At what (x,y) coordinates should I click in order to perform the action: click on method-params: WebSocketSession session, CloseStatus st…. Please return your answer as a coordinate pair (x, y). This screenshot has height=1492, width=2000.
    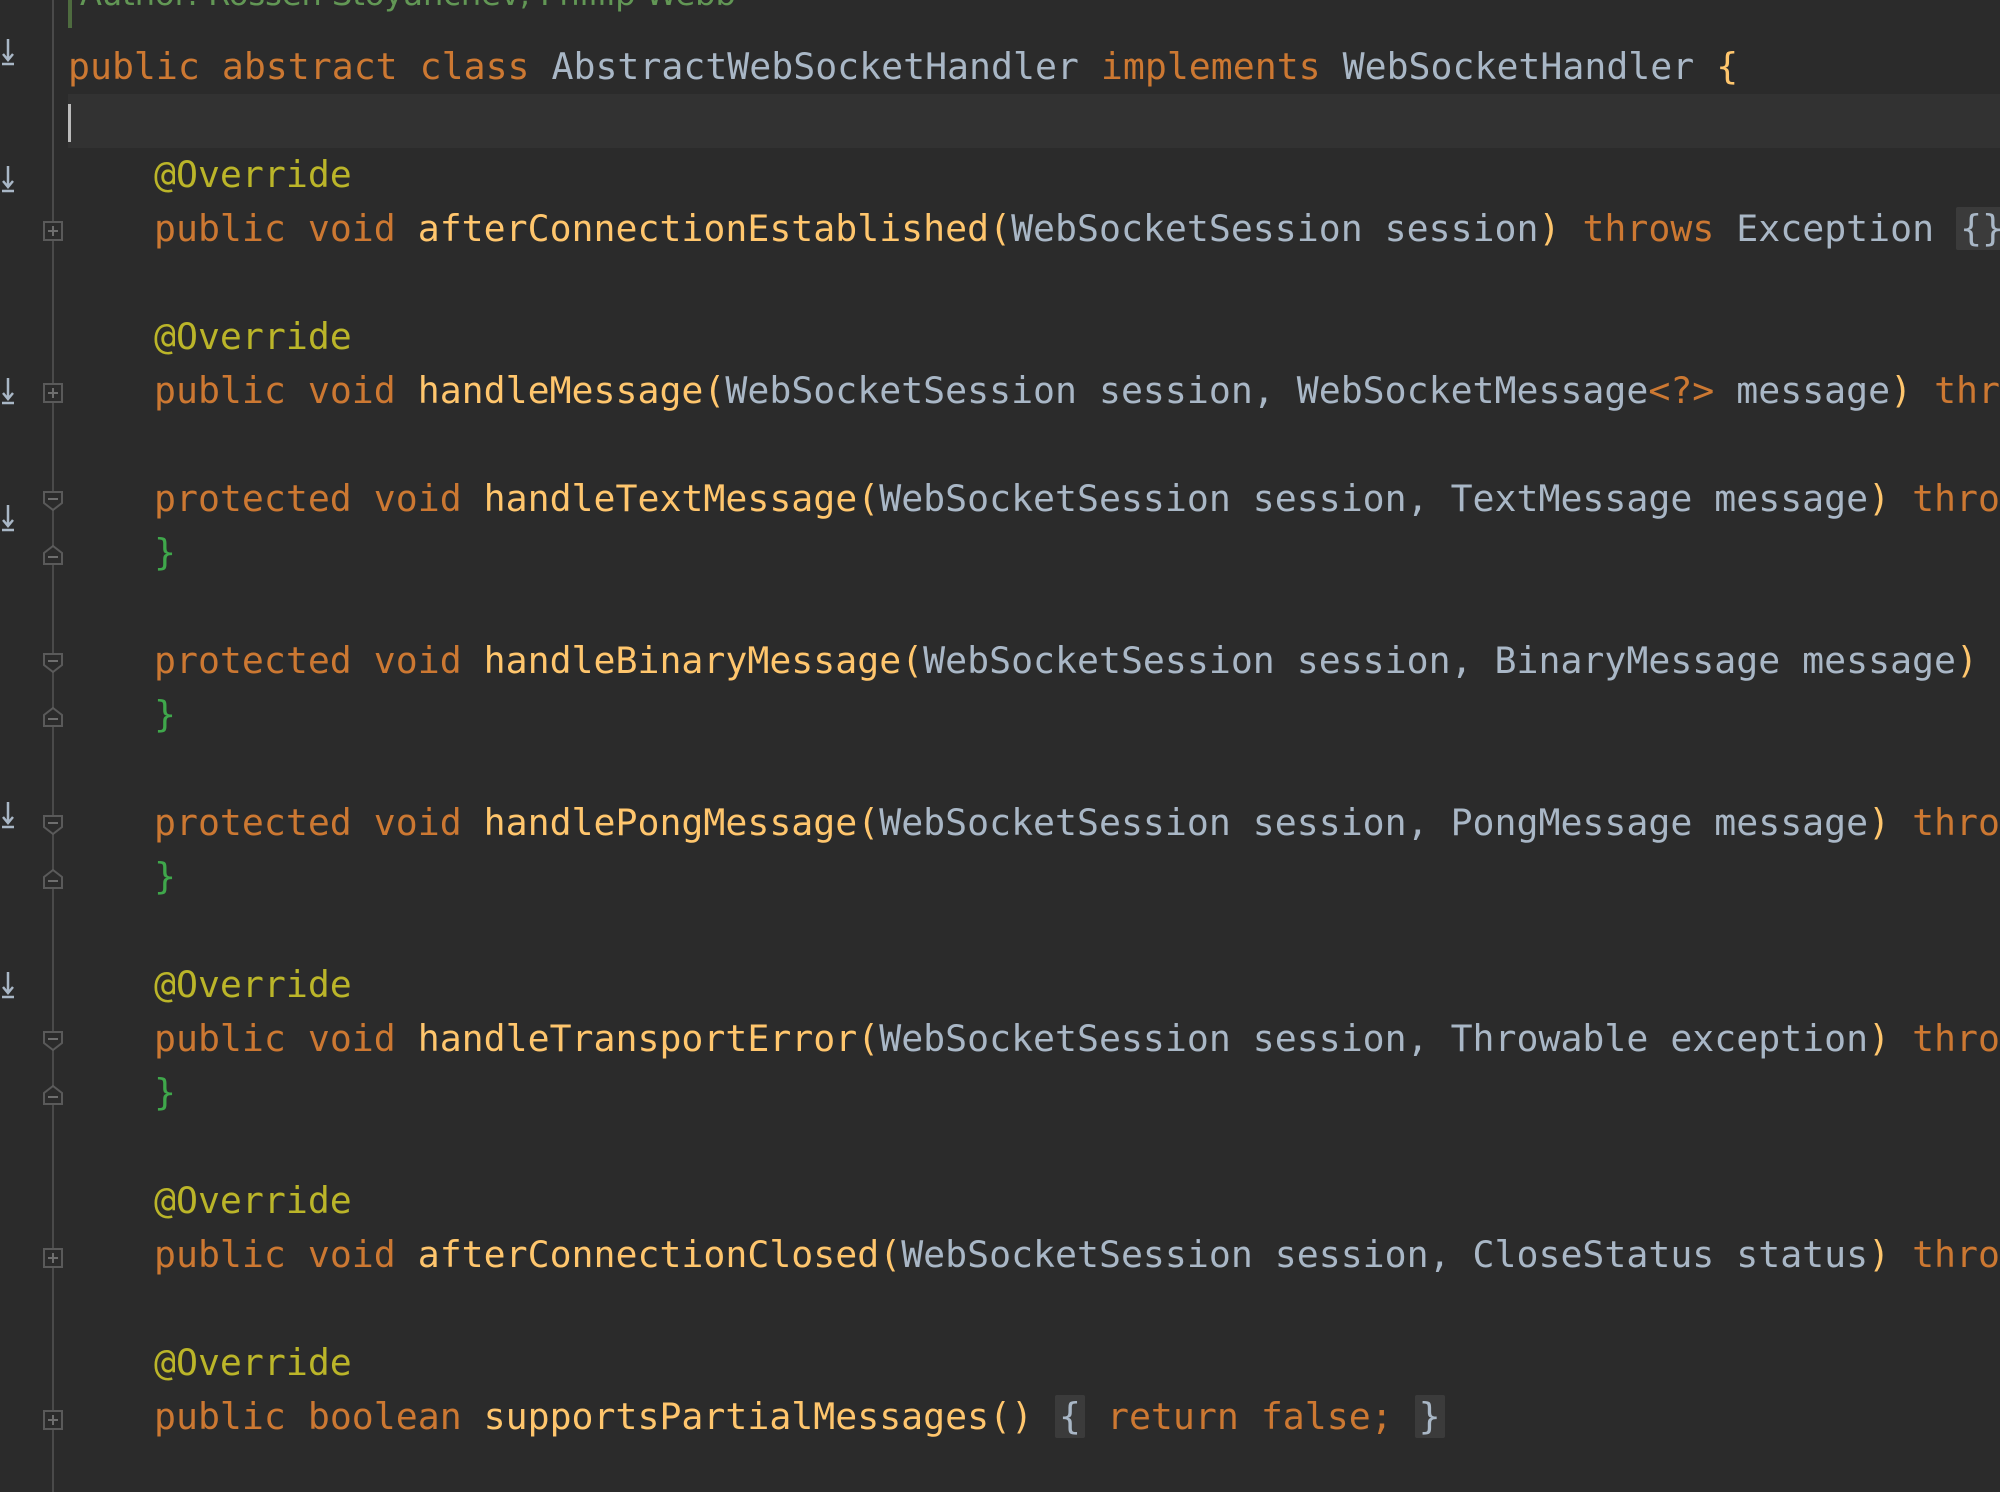
    Looking at the image, I should click on (1385, 1254).